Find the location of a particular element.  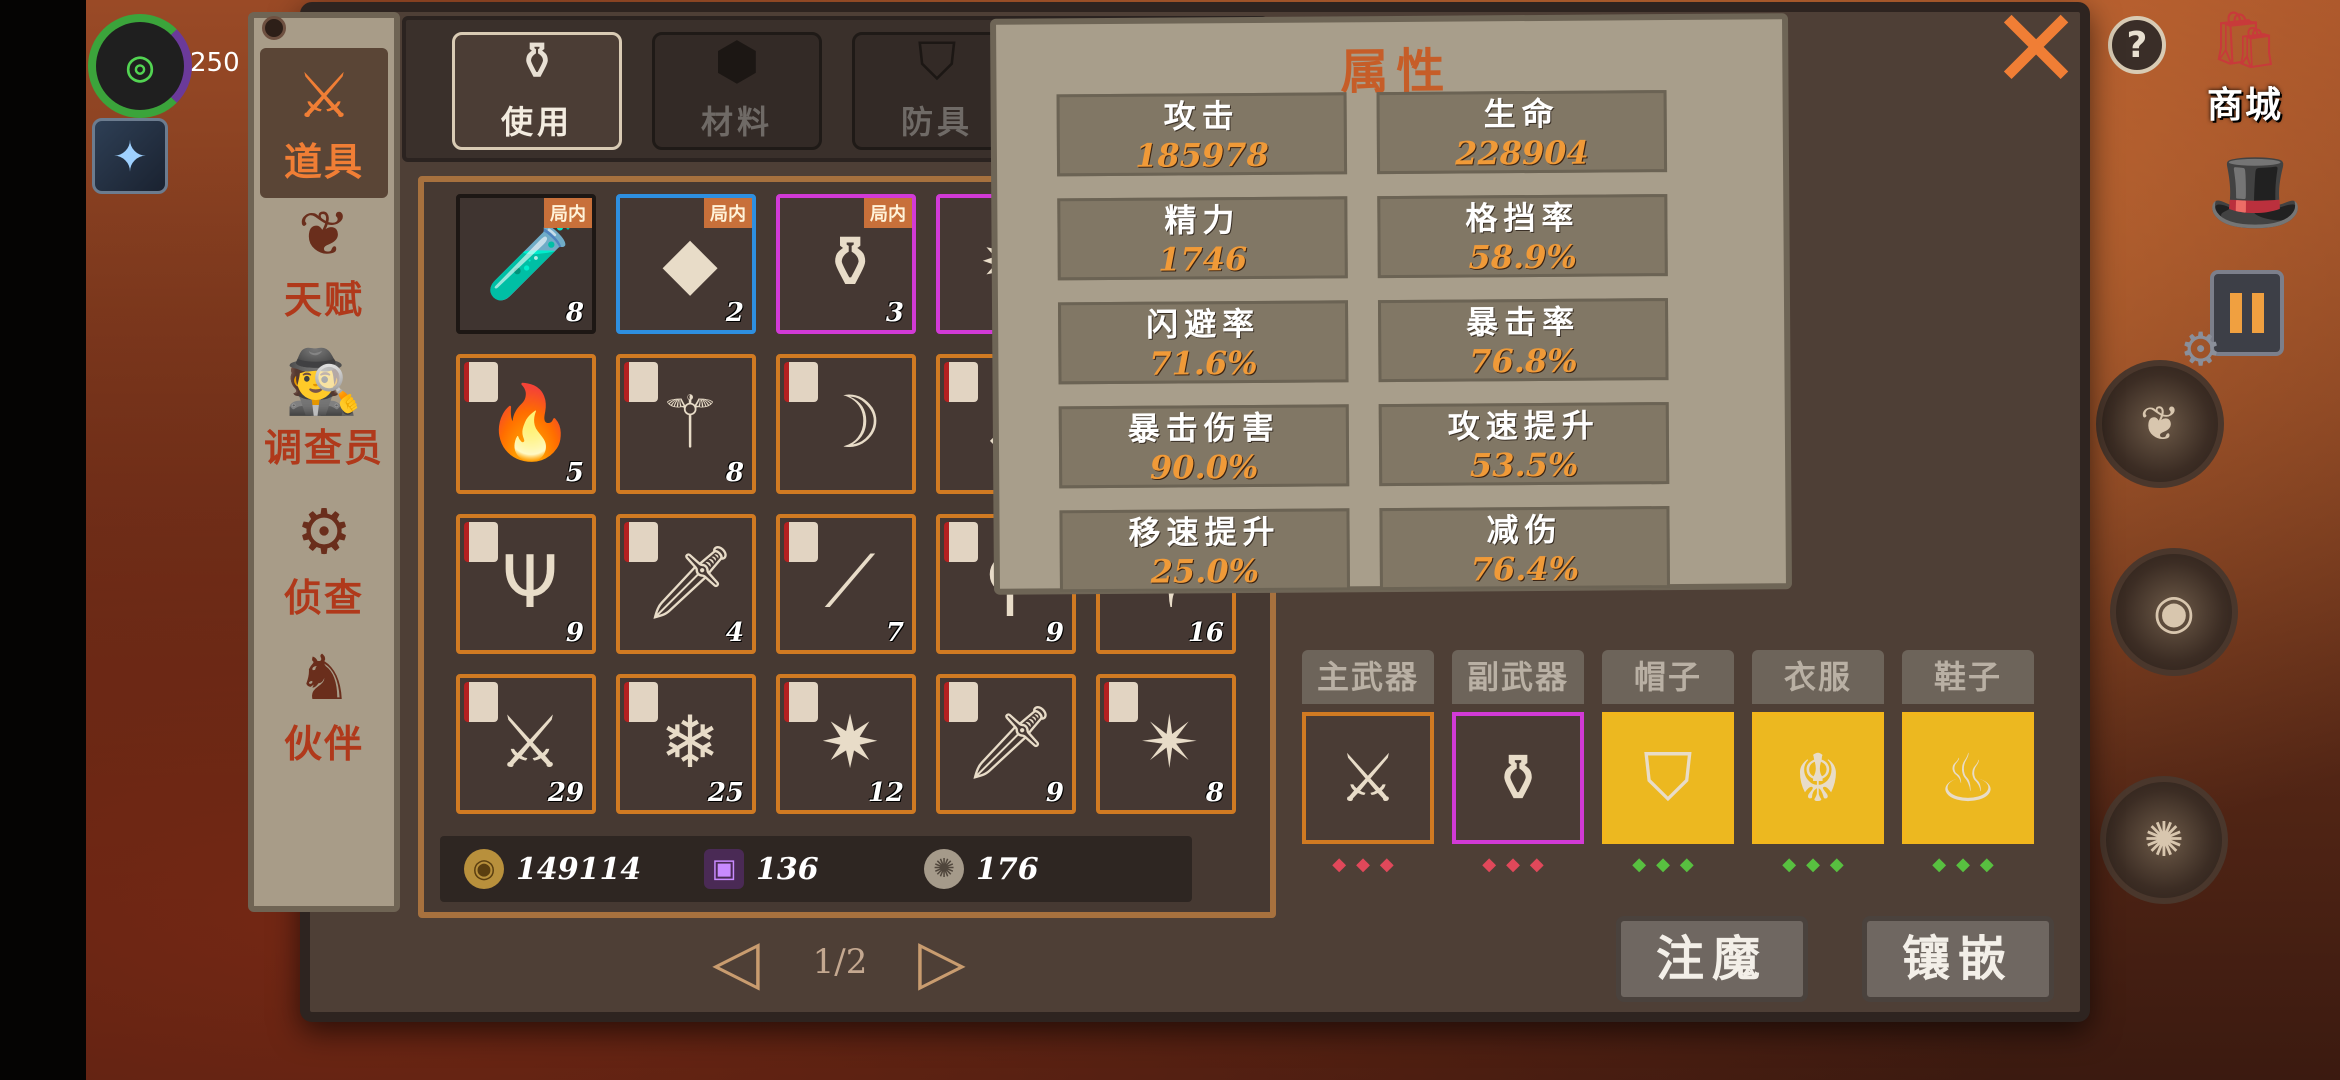

inventory-slot: ✷ 12 is located at coordinates (846, 744).